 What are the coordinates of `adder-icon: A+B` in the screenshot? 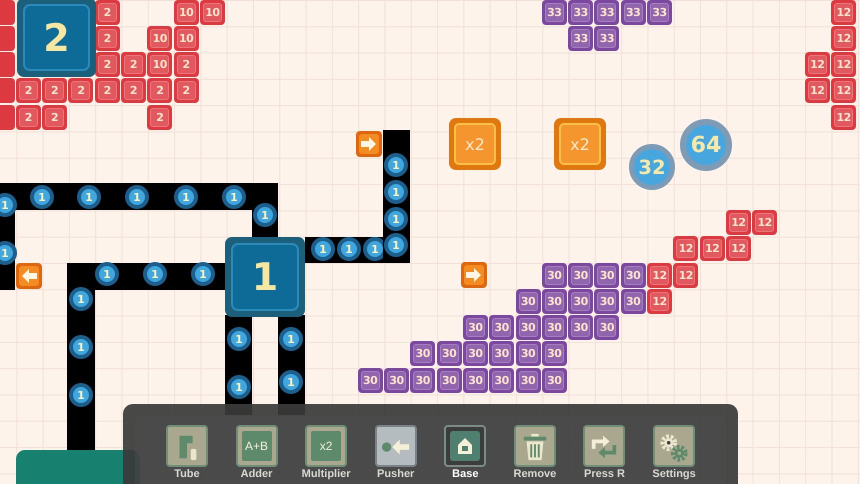 It's located at (257, 446).